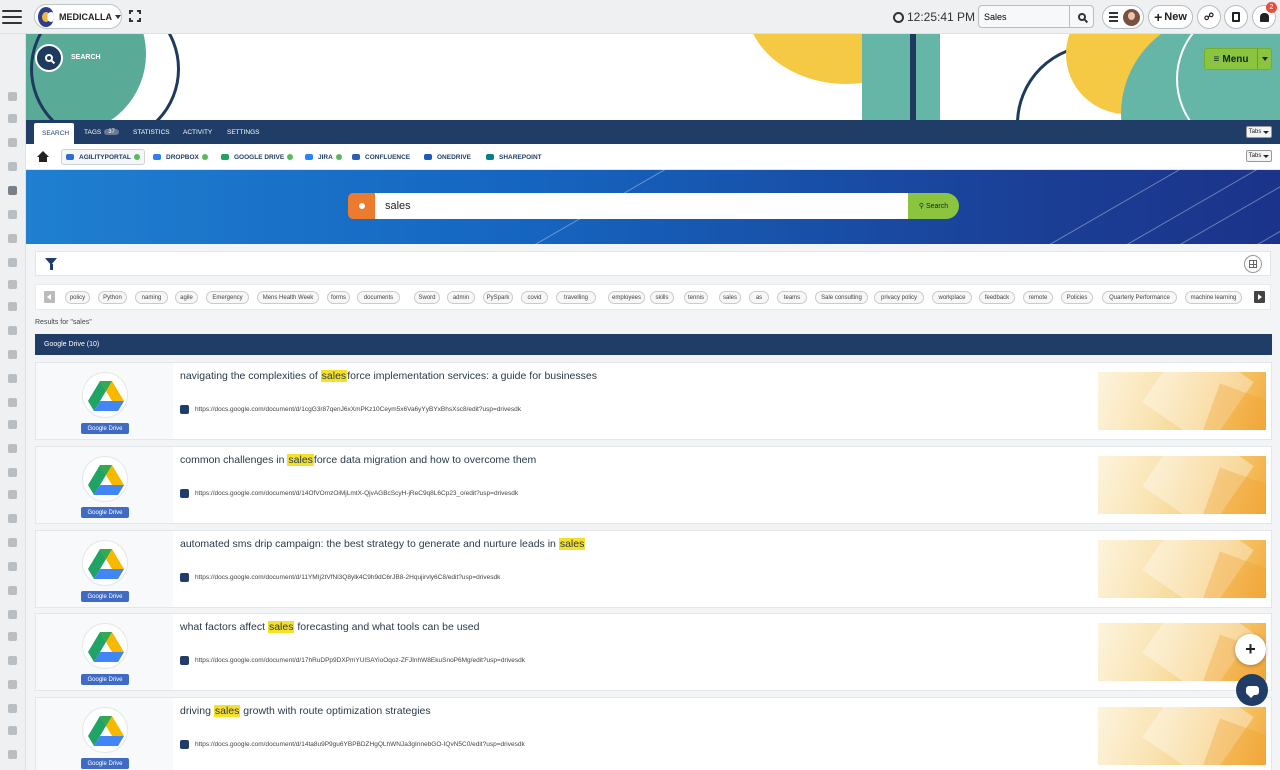 The height and width of the screenshot is (770, 1280). Describe the element at coordinates (186, 297) in the screenshot. I see `tag-chip: agile` at that location.